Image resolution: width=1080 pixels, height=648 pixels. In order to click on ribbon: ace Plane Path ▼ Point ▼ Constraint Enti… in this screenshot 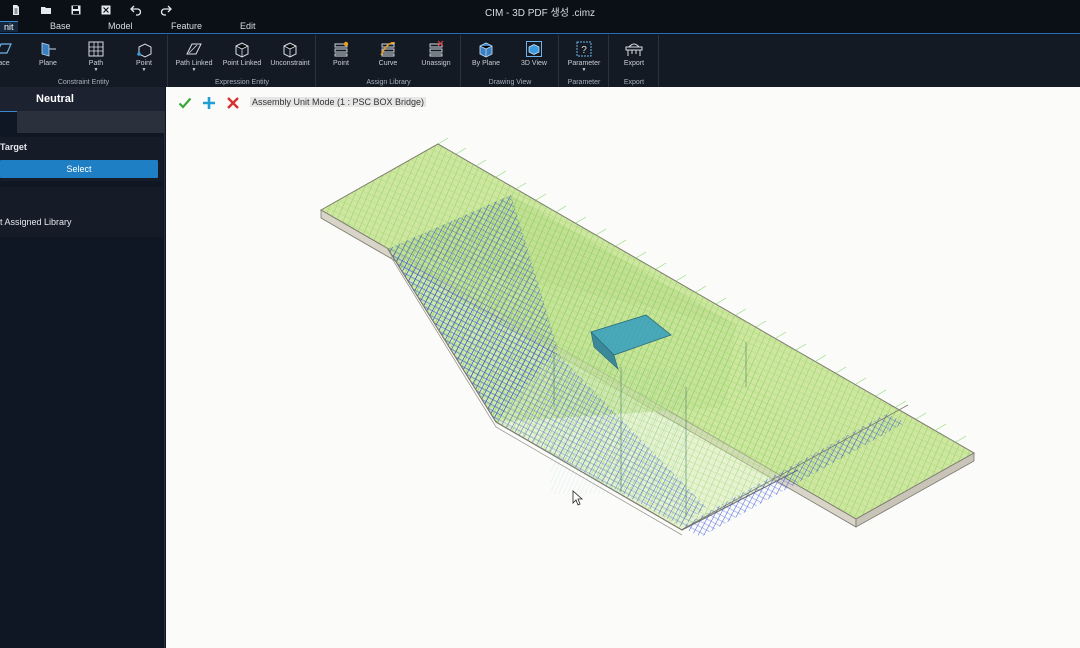, I will do `click(540, 61)`.